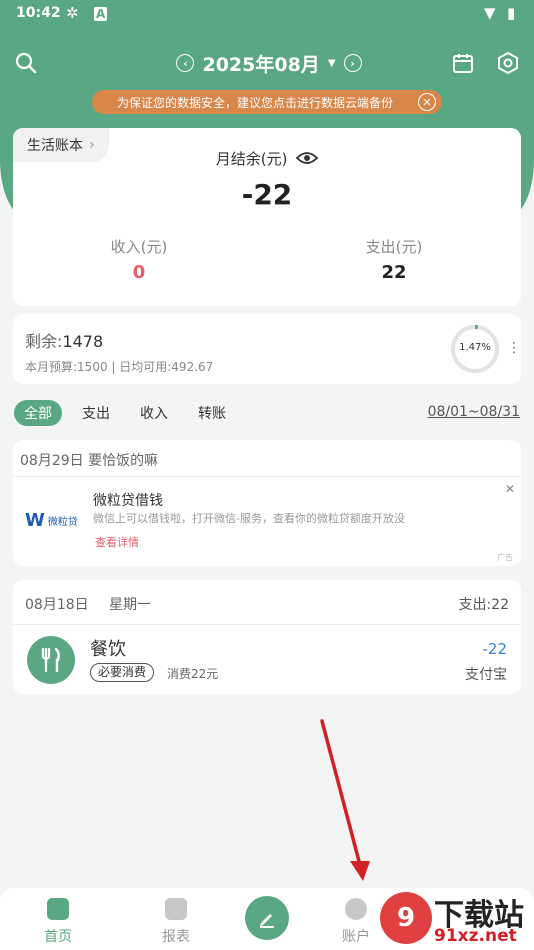 This screenshot has width=534, height=950. What do you see at coordinates (176, 909) in the screenshot?
I see `report-icon` at bounding box center [176, 909].